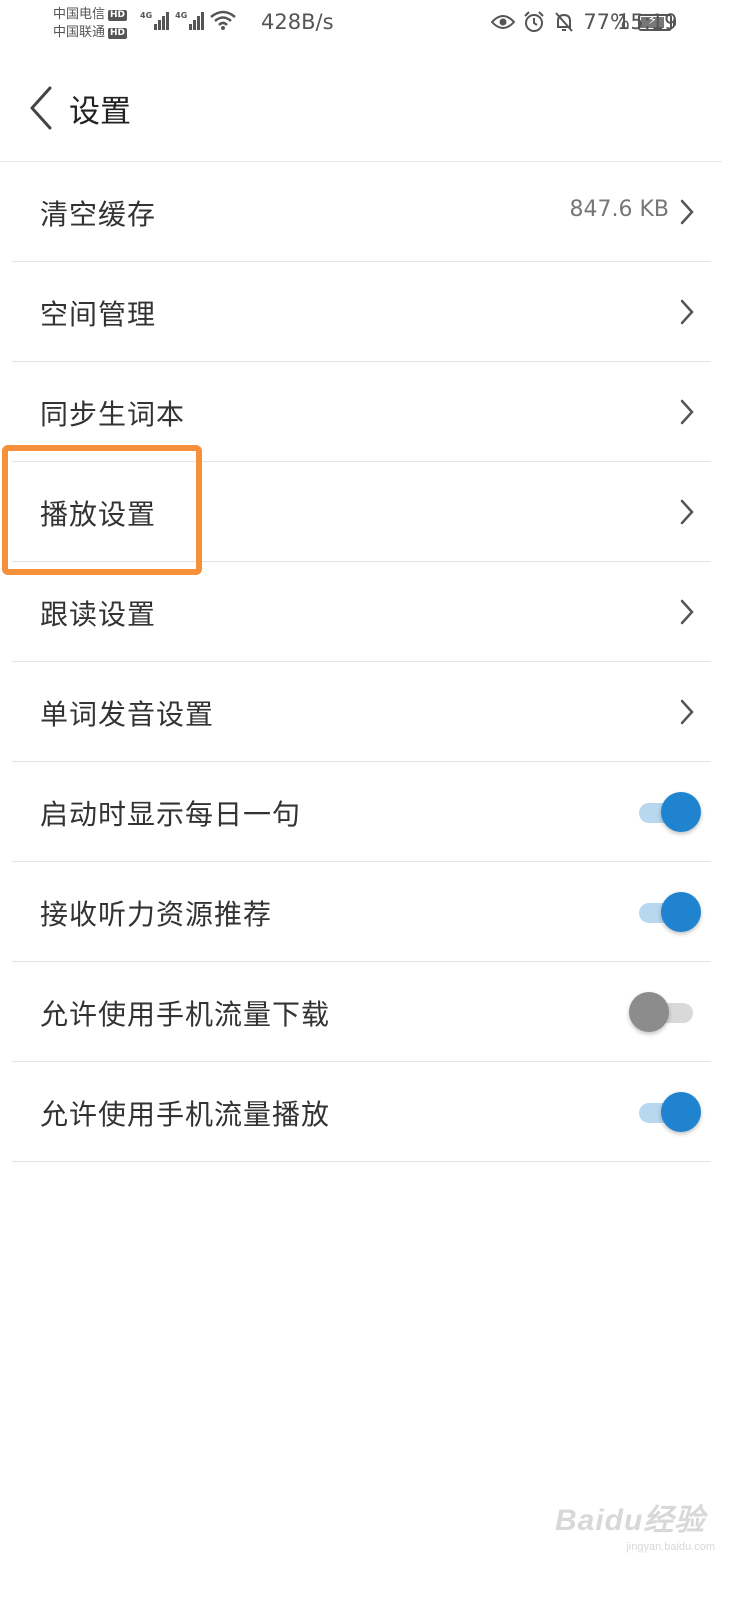 This screenshot has width=738, height=1600. What do you see at coordinates (361, 312) in the screenshot?
I see `setting-storage-management: 空间管理` at bounding box center [361, 312].